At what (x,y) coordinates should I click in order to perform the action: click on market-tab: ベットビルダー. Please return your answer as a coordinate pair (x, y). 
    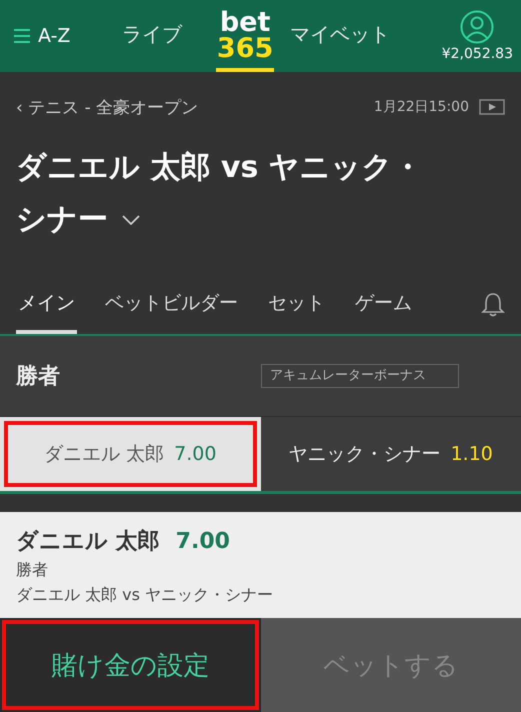
    Looking at the image, I should click on (171, 305).